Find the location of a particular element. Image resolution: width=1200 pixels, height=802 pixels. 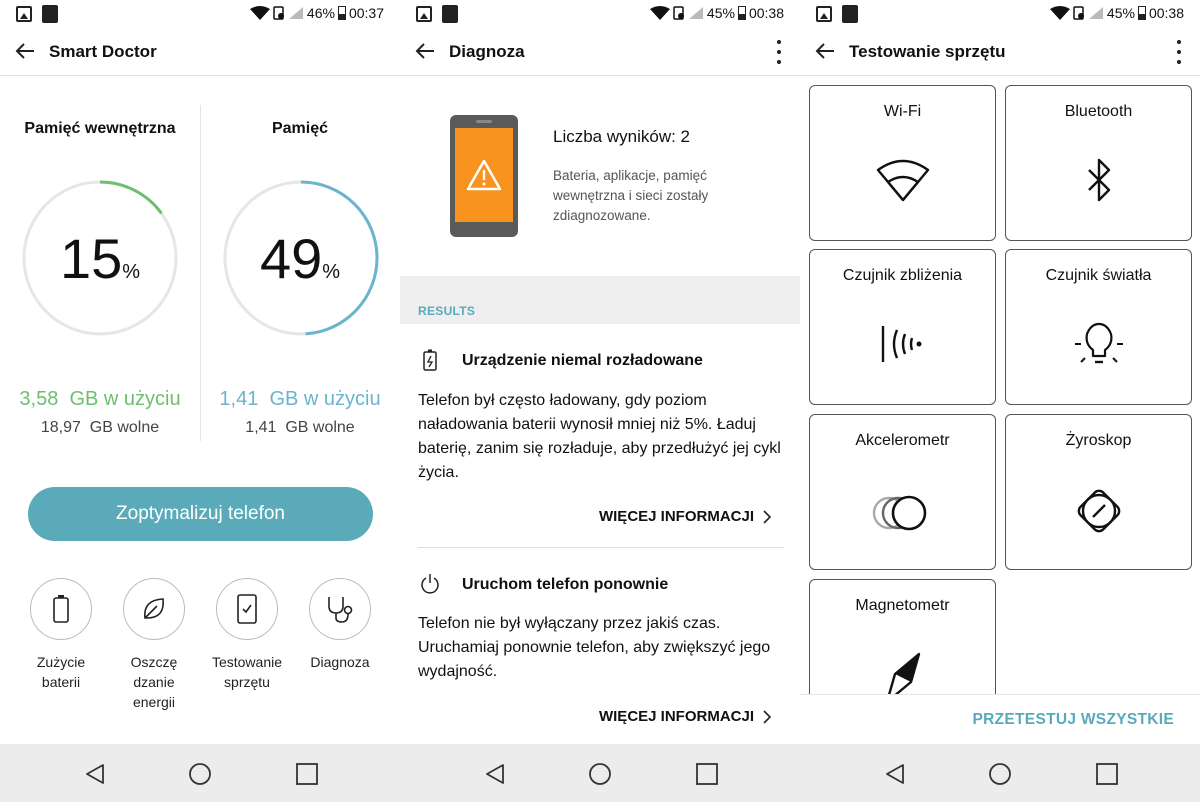

status-bar: 46% 00:37 is located at coordinates (200, 14).